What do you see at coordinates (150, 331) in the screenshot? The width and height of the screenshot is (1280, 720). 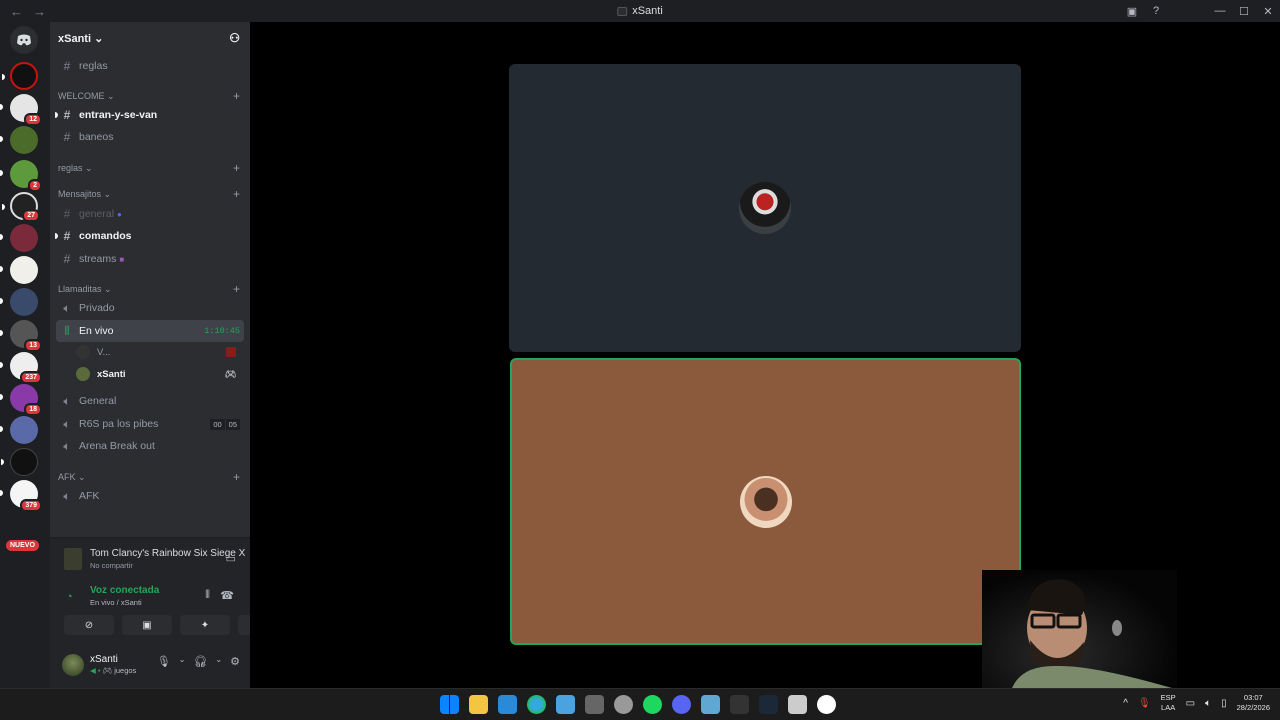 I see `voice-channel-en-vivo: ⦀ En vivo 1:10:45` at bounding box center [150, 331].